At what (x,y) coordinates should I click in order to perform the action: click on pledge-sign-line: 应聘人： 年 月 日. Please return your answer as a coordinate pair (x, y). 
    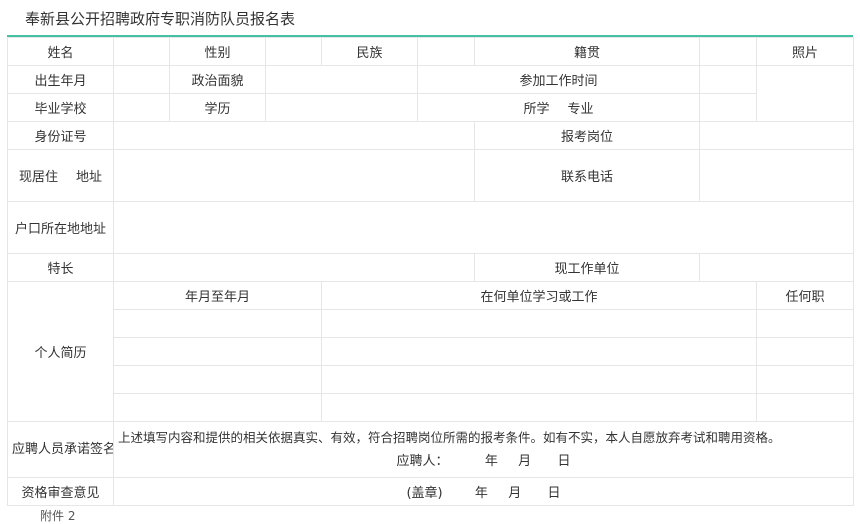
    Looking at the image, I should click on (483, 462).